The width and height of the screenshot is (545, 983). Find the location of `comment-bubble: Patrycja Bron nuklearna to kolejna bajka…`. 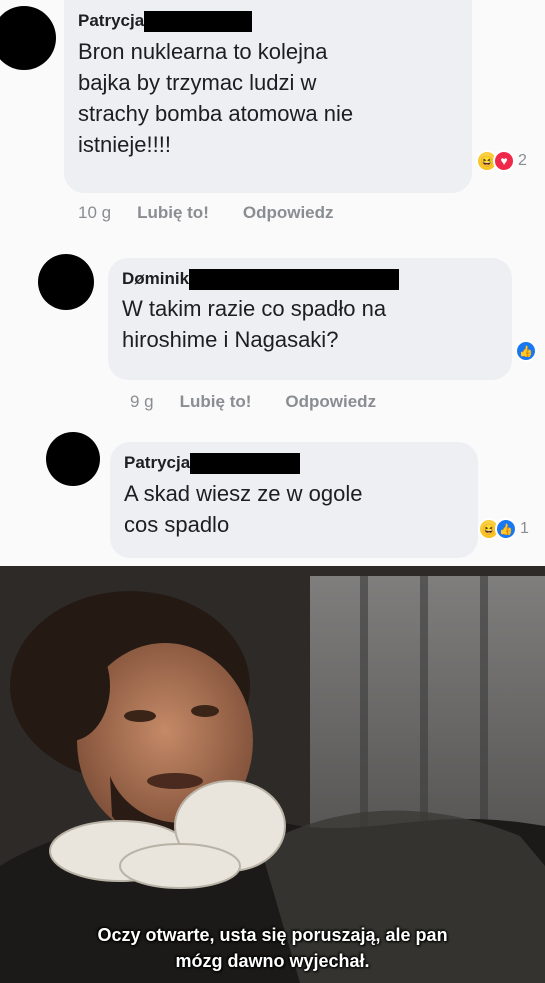

comment-bubble: Patrycja Bron nuklearna to kolejna bajka… is located at coordinates (268, 96).